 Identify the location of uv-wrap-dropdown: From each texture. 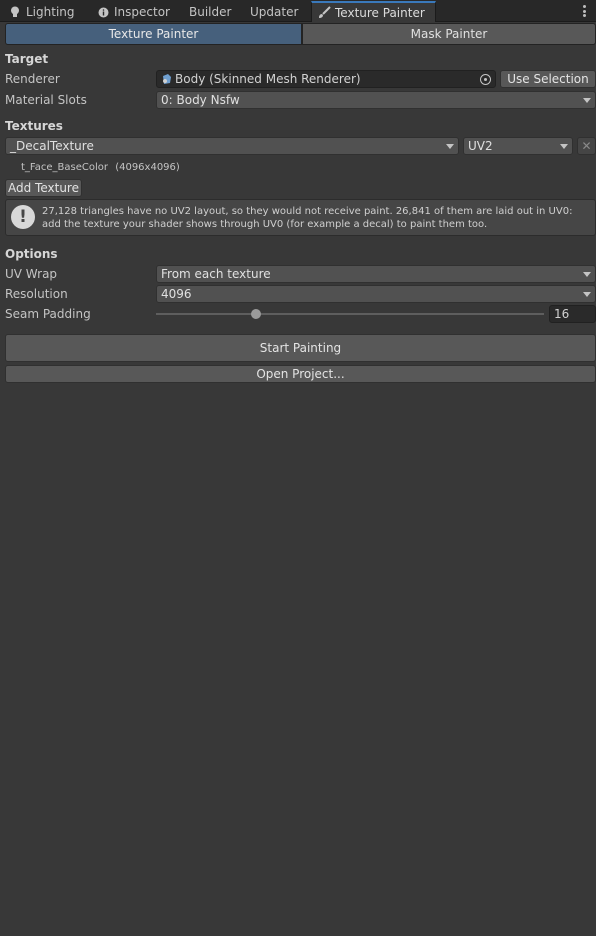
(376, 274).